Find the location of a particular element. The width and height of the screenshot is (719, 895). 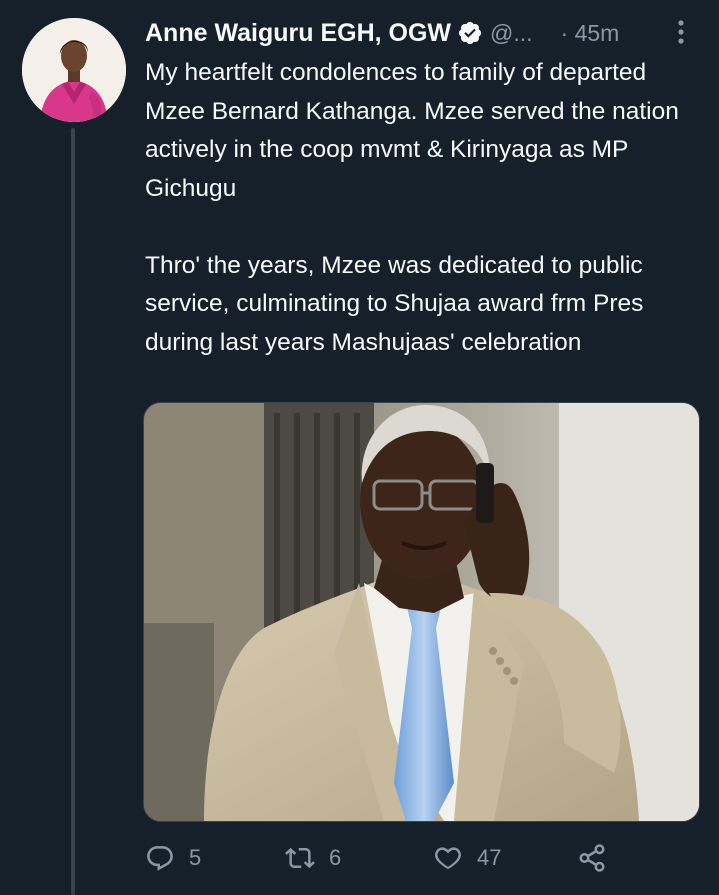

more-options-icon is located at coordinates (681, 32).